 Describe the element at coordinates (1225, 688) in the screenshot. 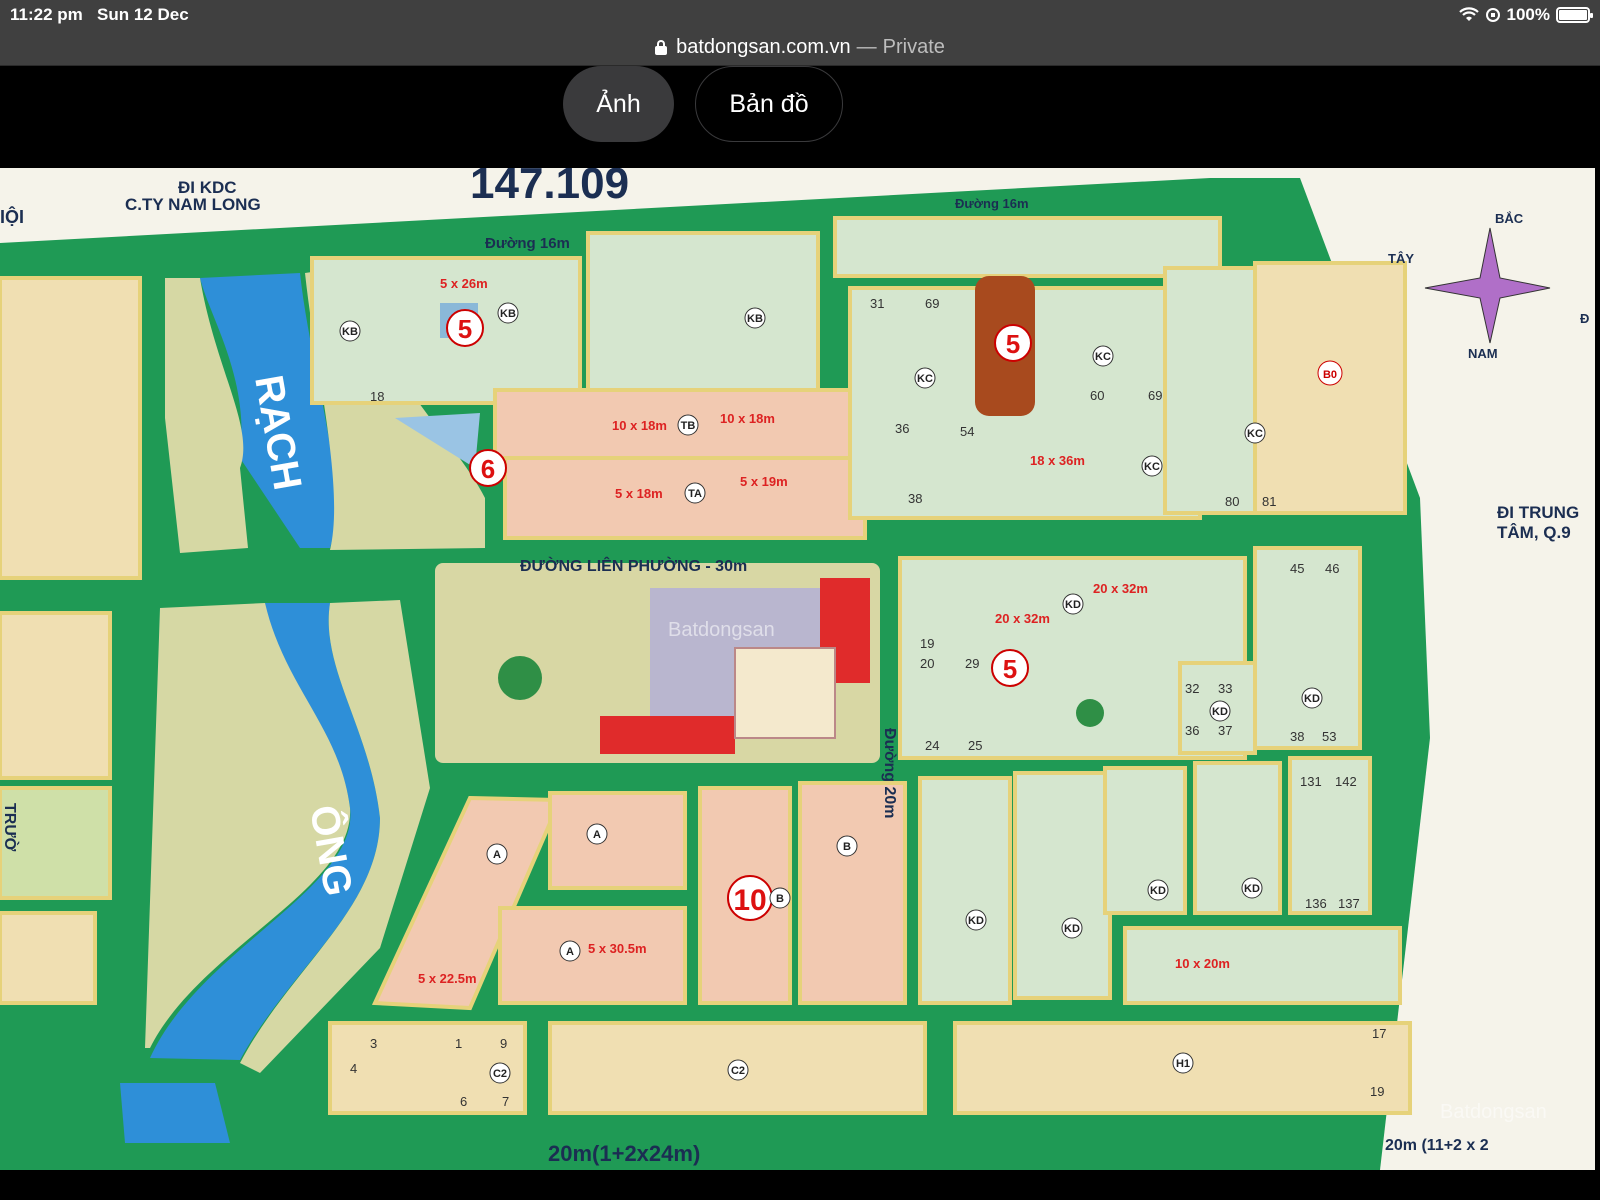

I see `svg-text: 33` at that location.